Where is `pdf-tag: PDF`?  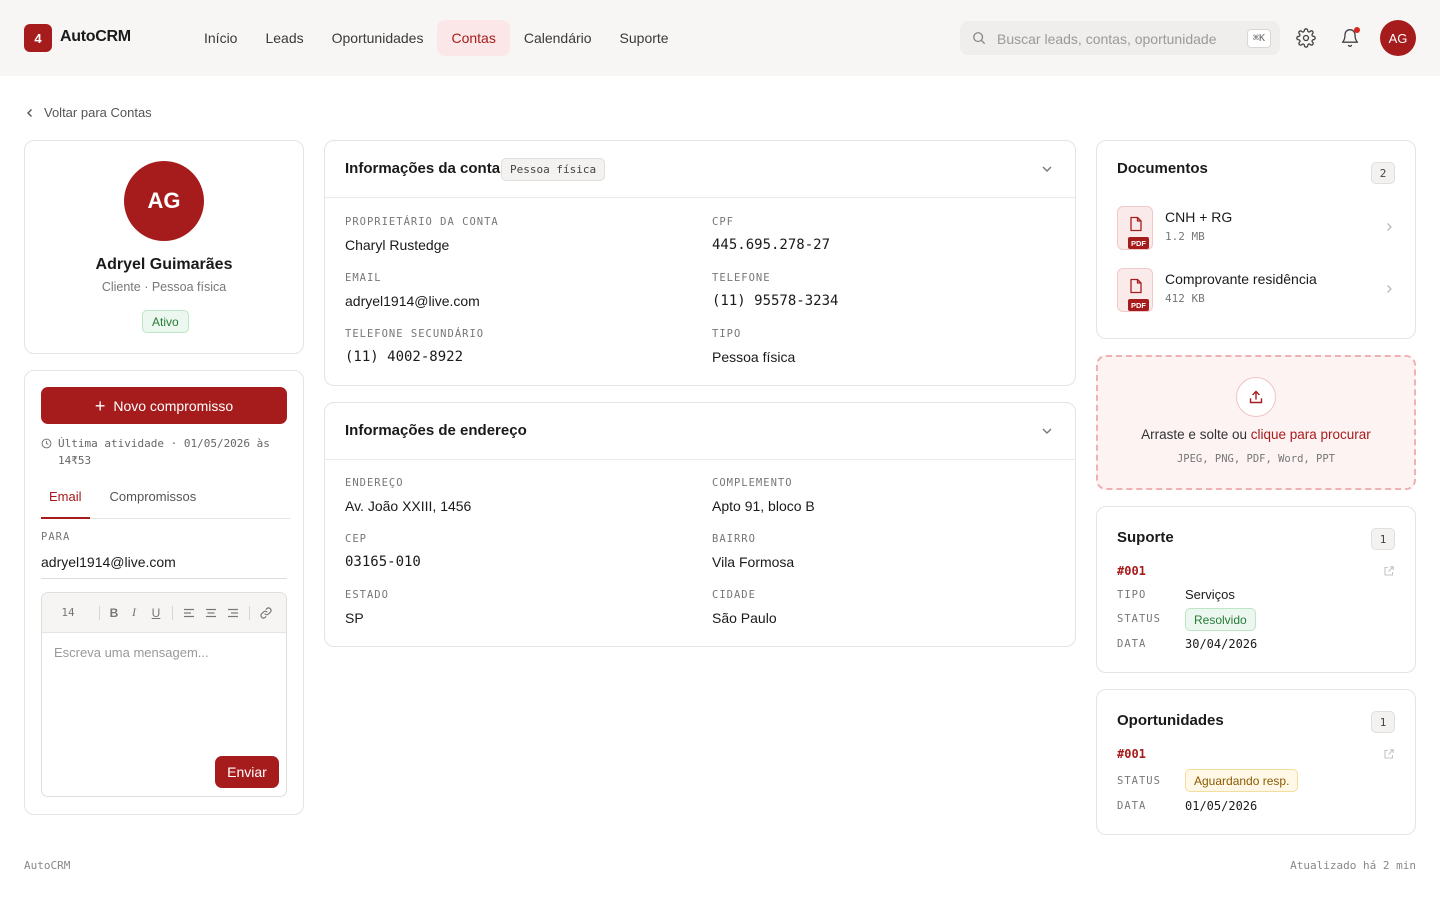 pdf-tag: PDF is located at coordinates (1138, 243).